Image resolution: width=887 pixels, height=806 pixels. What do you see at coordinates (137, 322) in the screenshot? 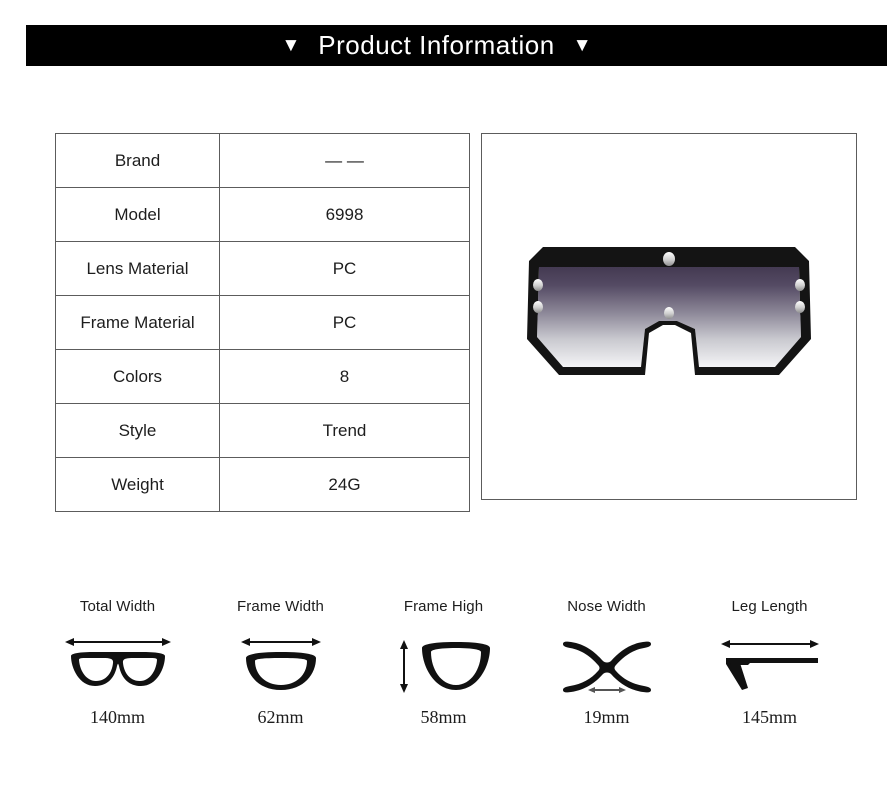
I see `spec-key: Frame Material` at bounding box center [137, 322].